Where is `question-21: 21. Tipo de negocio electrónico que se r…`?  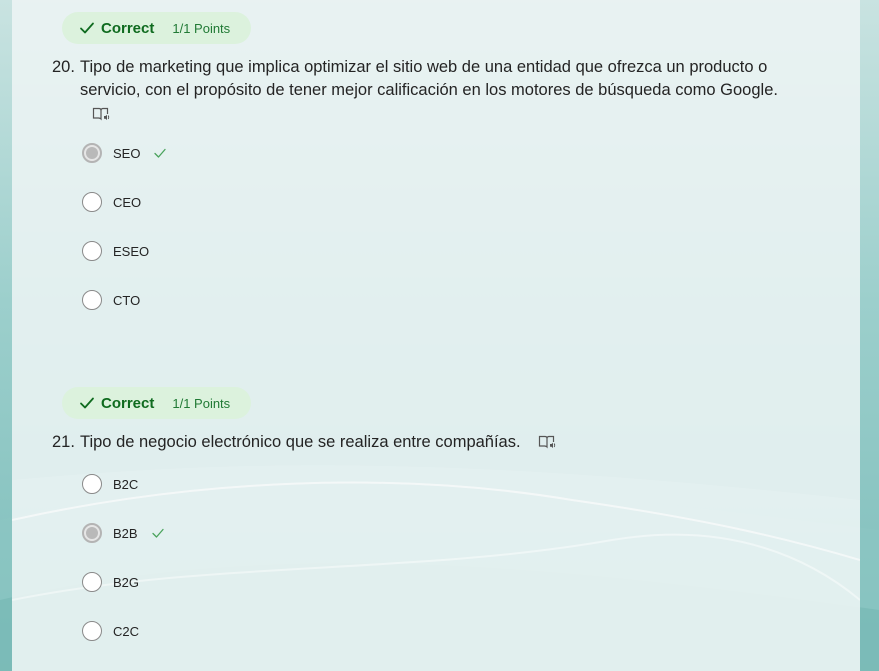
question-21: 21. Tipo de negocio electrónico que se r… is located at coordinates (432, 442).